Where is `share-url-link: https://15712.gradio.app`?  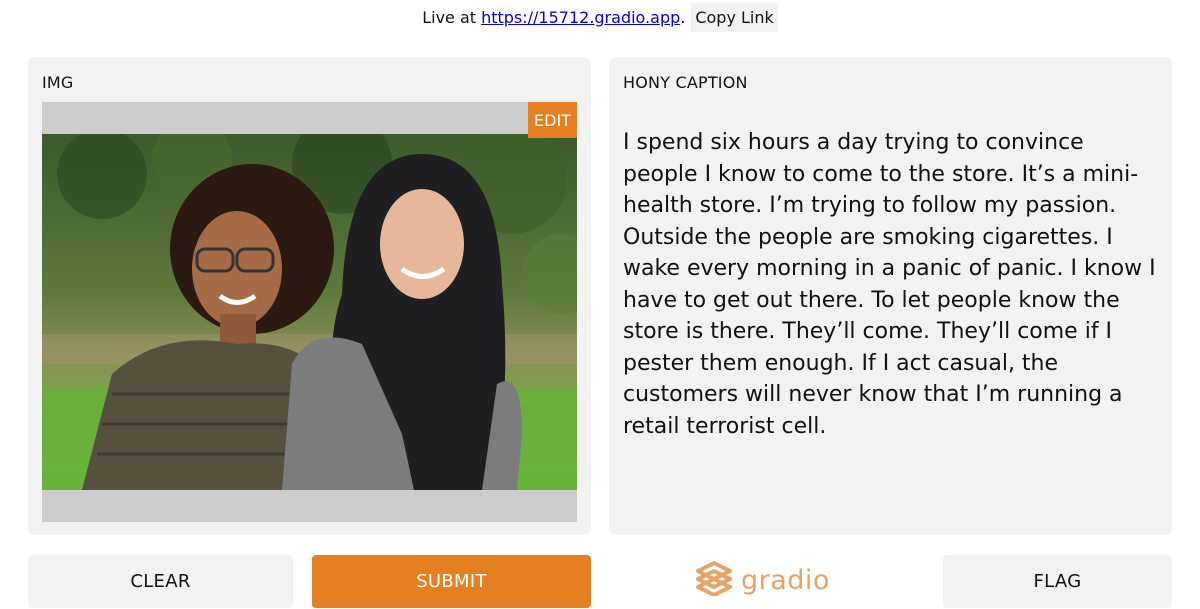 share-url-link: https://15712.gradio.app is located at coordinates (580, 17).